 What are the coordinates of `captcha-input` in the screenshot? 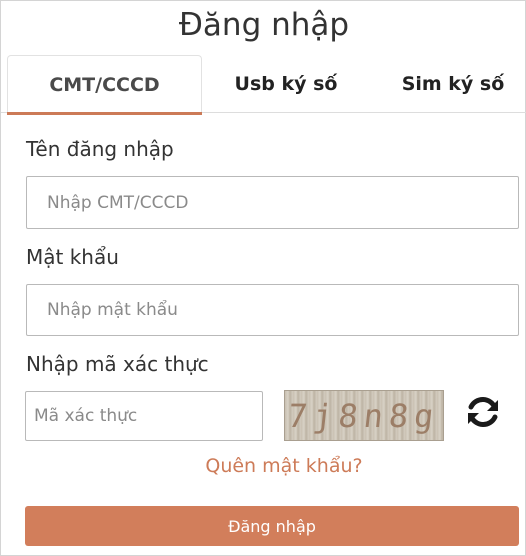 It's located at (144, 416).